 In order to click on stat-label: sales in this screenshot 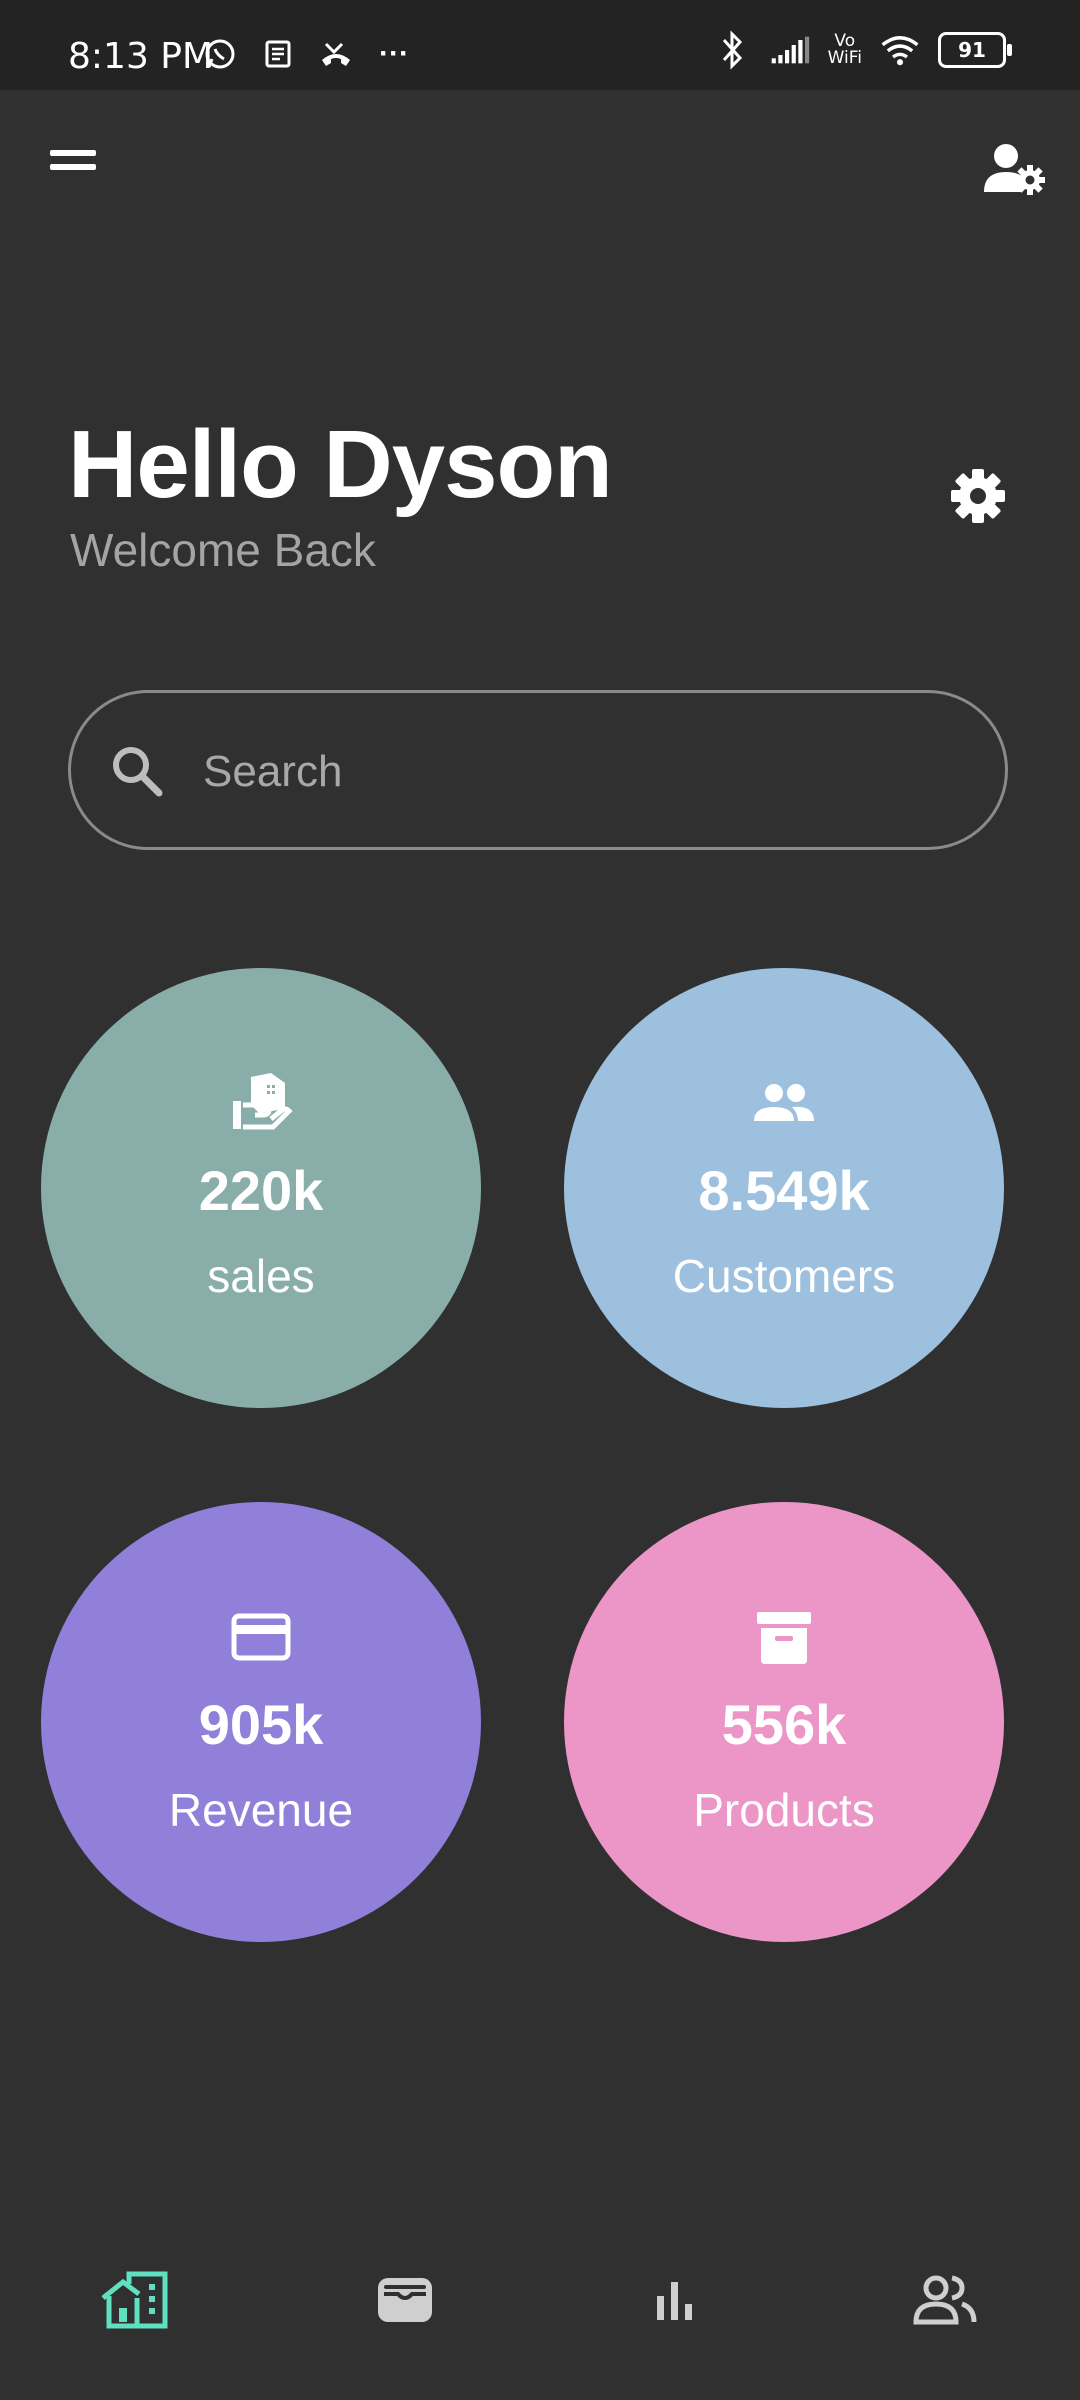, I will do `click(261, 1276)`.